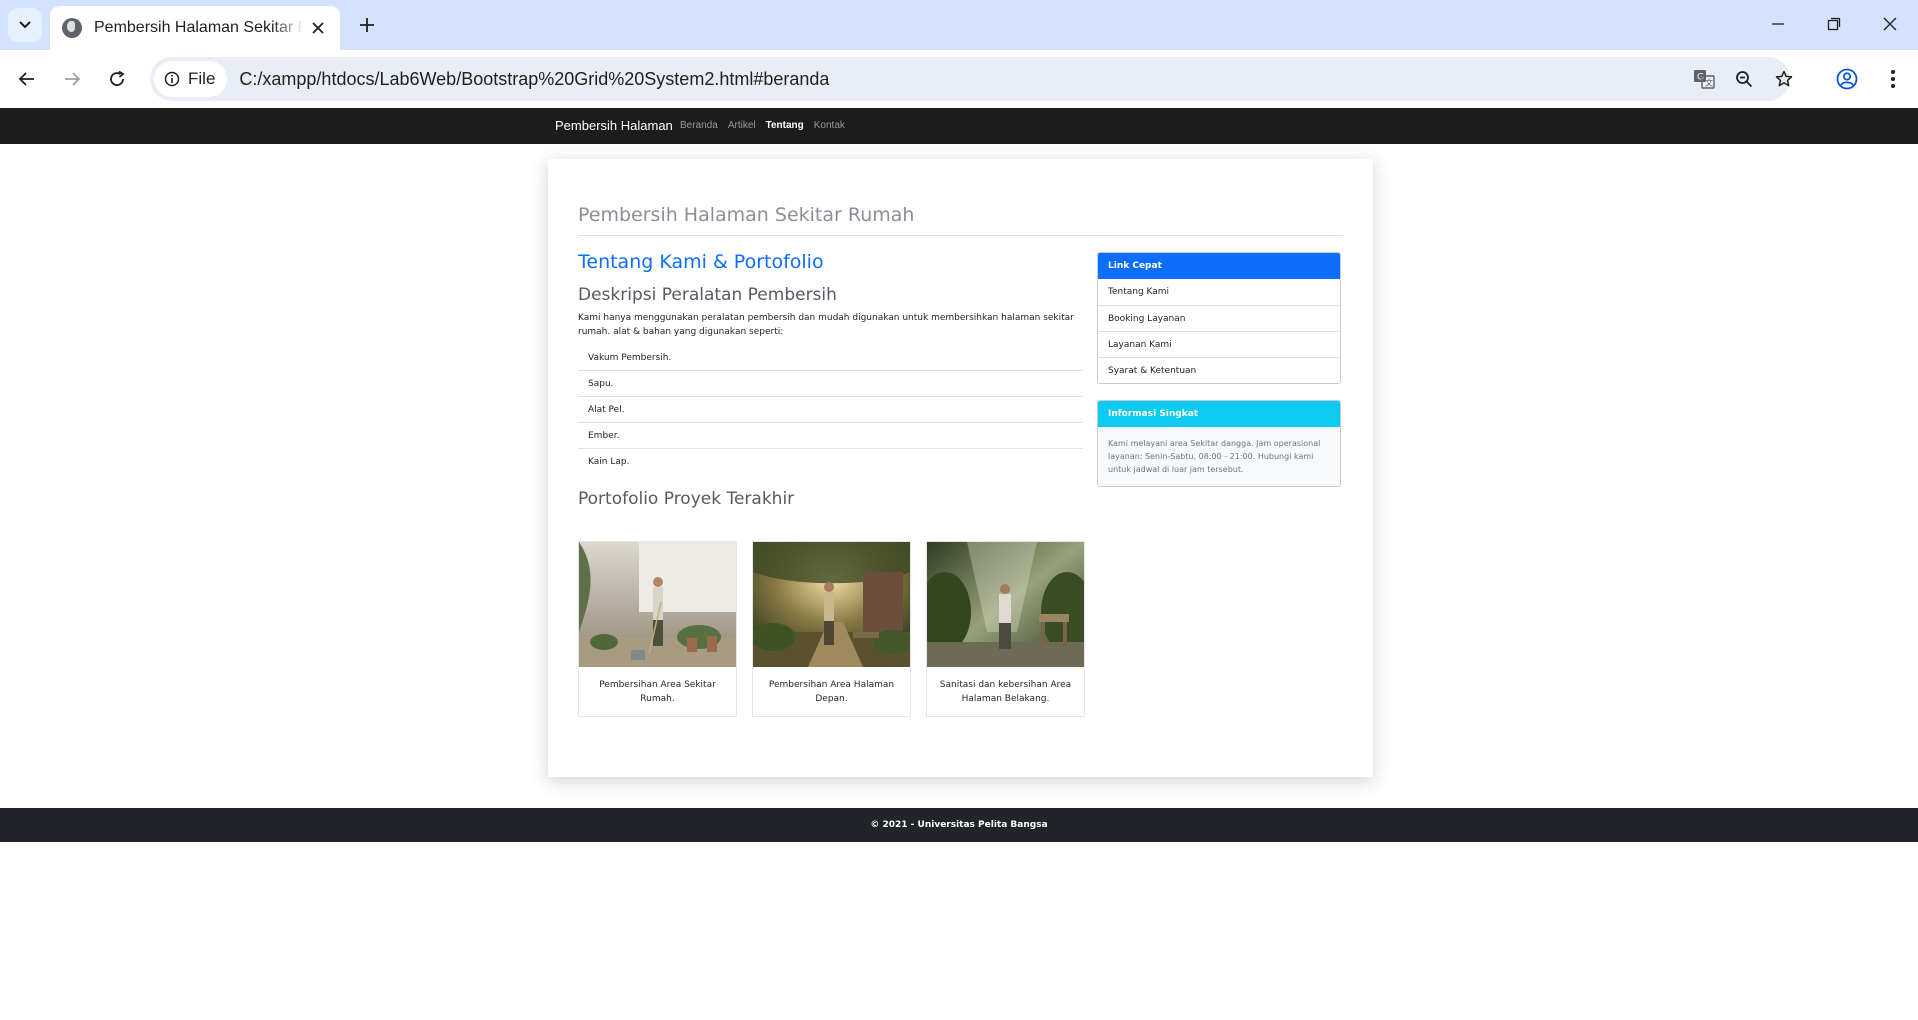 This screenshot has width=1918, height=1020. I want to click on translate-button: G文, so click(1704, 79).